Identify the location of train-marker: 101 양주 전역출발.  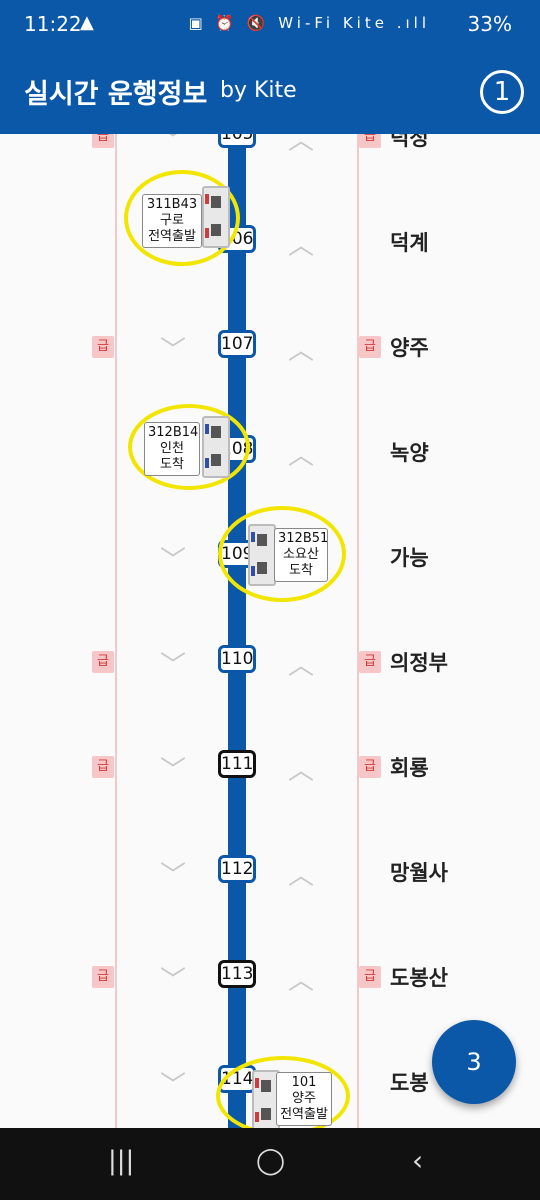
(283, 1092).